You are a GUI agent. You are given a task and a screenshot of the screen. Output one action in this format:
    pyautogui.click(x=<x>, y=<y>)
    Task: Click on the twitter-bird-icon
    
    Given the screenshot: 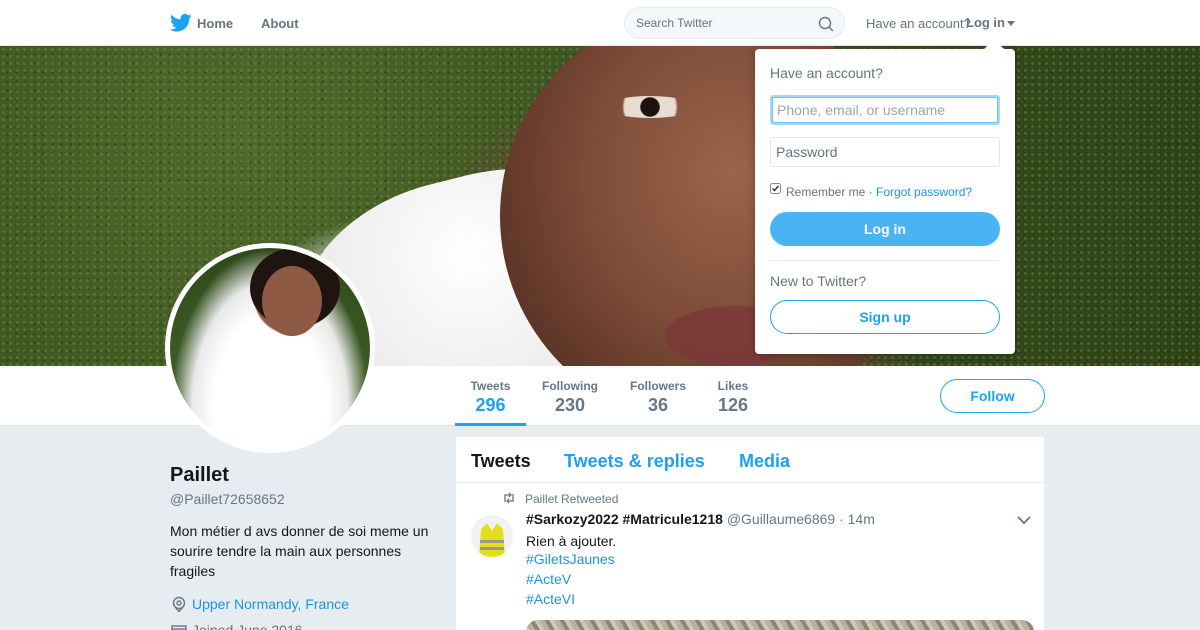 What is the action you would take?
    pyautogui.click(x=181, y=23)
    